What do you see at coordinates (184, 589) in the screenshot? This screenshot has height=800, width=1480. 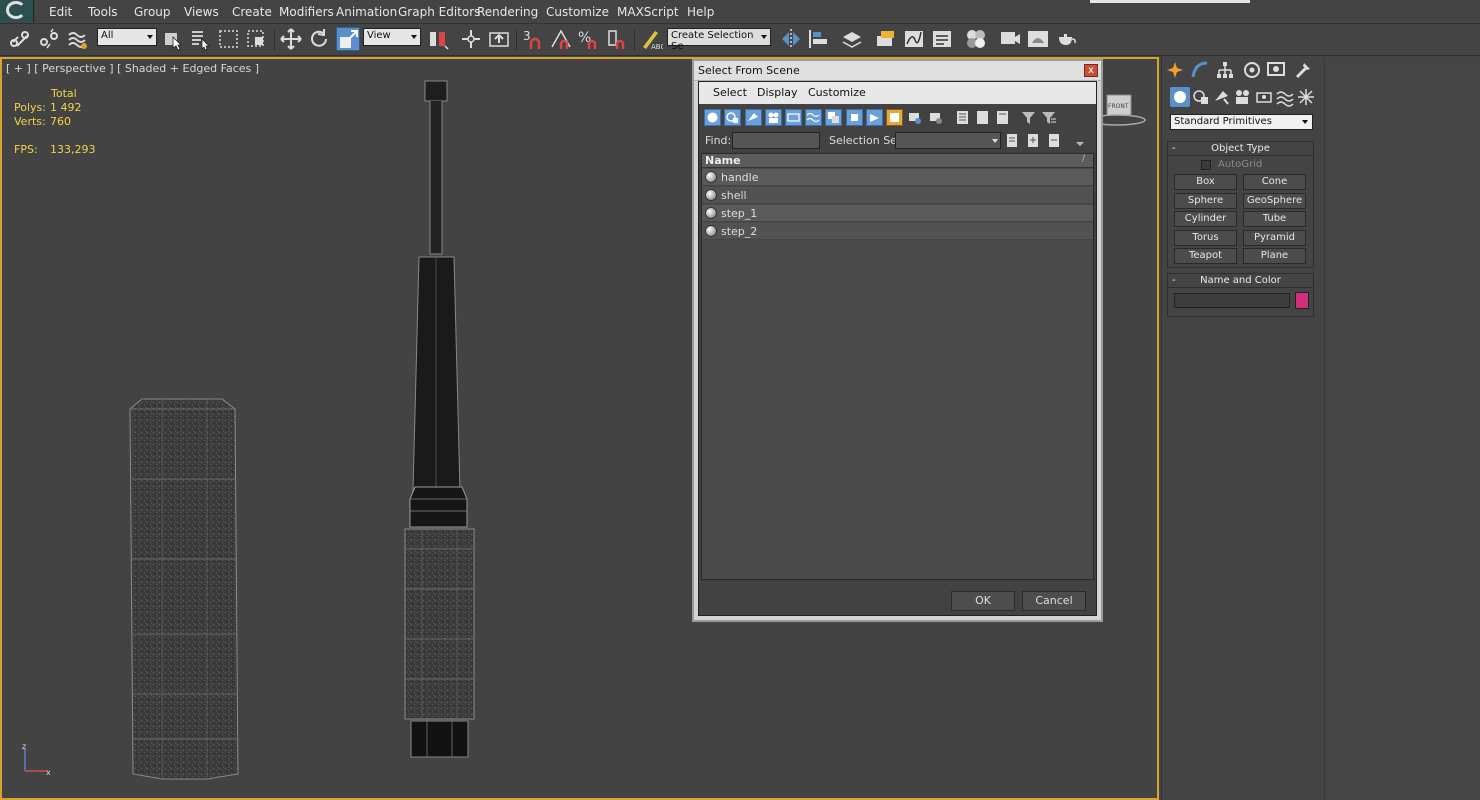 I see `shell-mesh` at bounding box center [184, 589].